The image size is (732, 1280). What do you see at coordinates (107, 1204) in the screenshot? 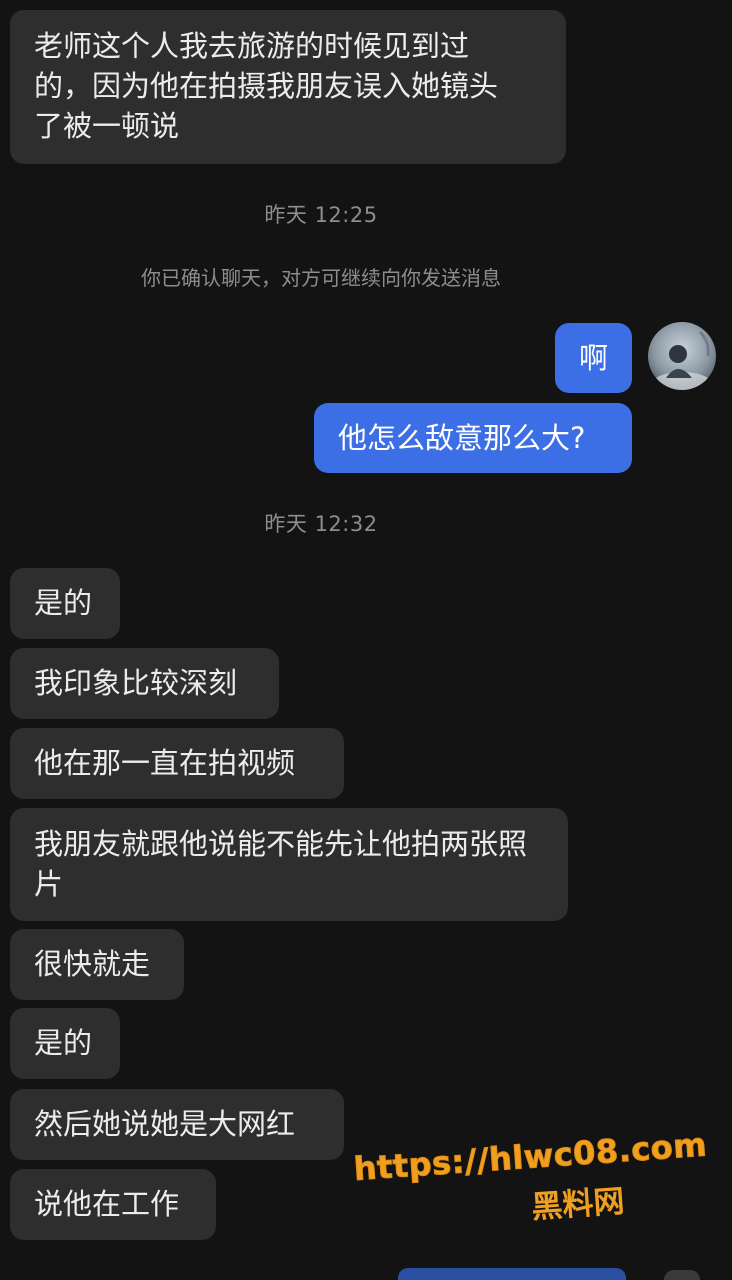
I see `message-text: 说他在工作` at bounding box center [107, 1204].